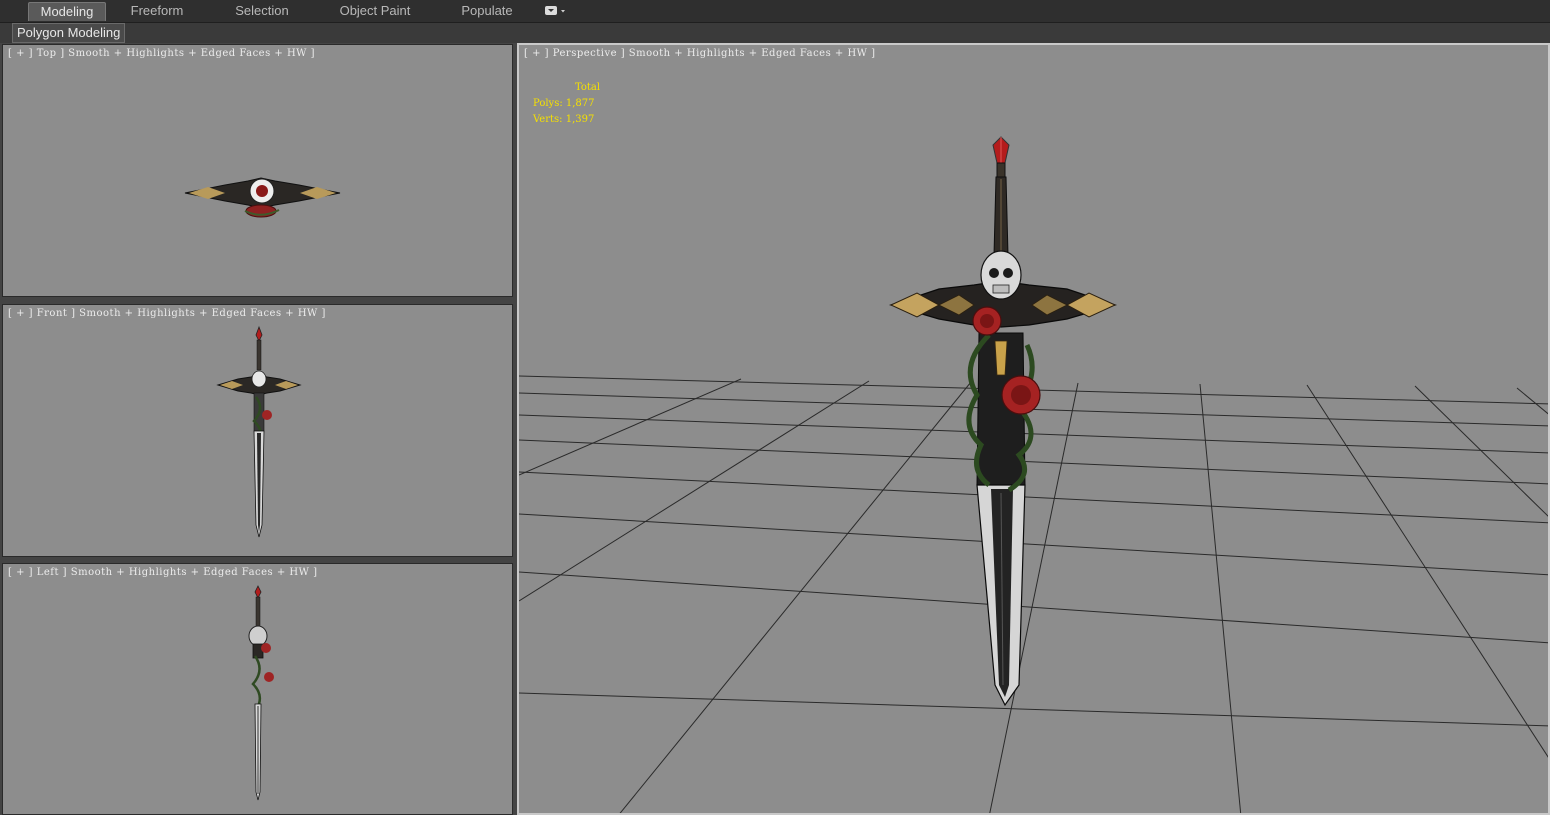  What do you see at coordinates (67, 11) in the screenshot?
I see `tab-modeling: Modeling` at bounding box center [67, 11].